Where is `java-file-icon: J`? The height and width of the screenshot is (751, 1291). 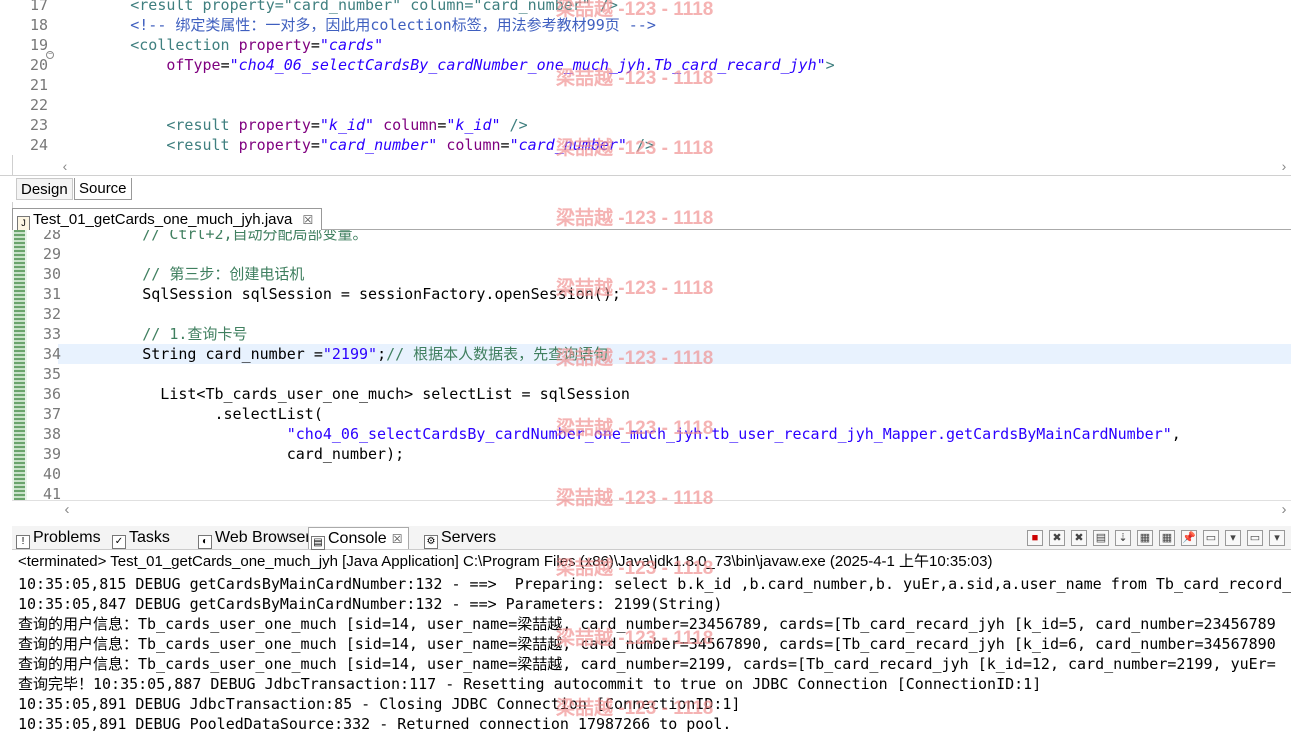
java-file-icon: J is located at coordinates (23, 223).